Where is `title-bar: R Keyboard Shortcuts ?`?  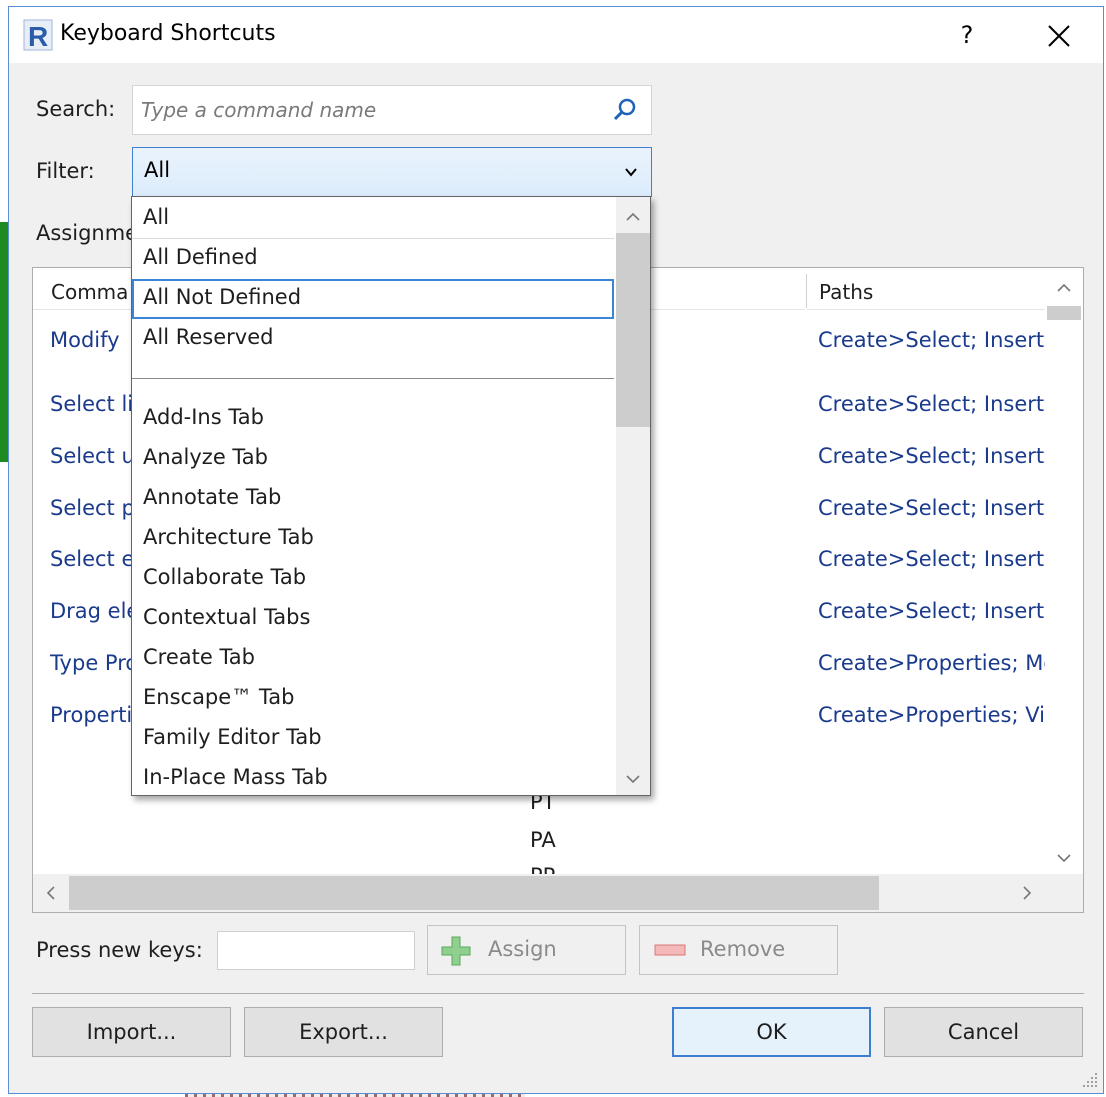
title-bar: R Keyboard Shortcuts ? is located at coordinates (556, 35).